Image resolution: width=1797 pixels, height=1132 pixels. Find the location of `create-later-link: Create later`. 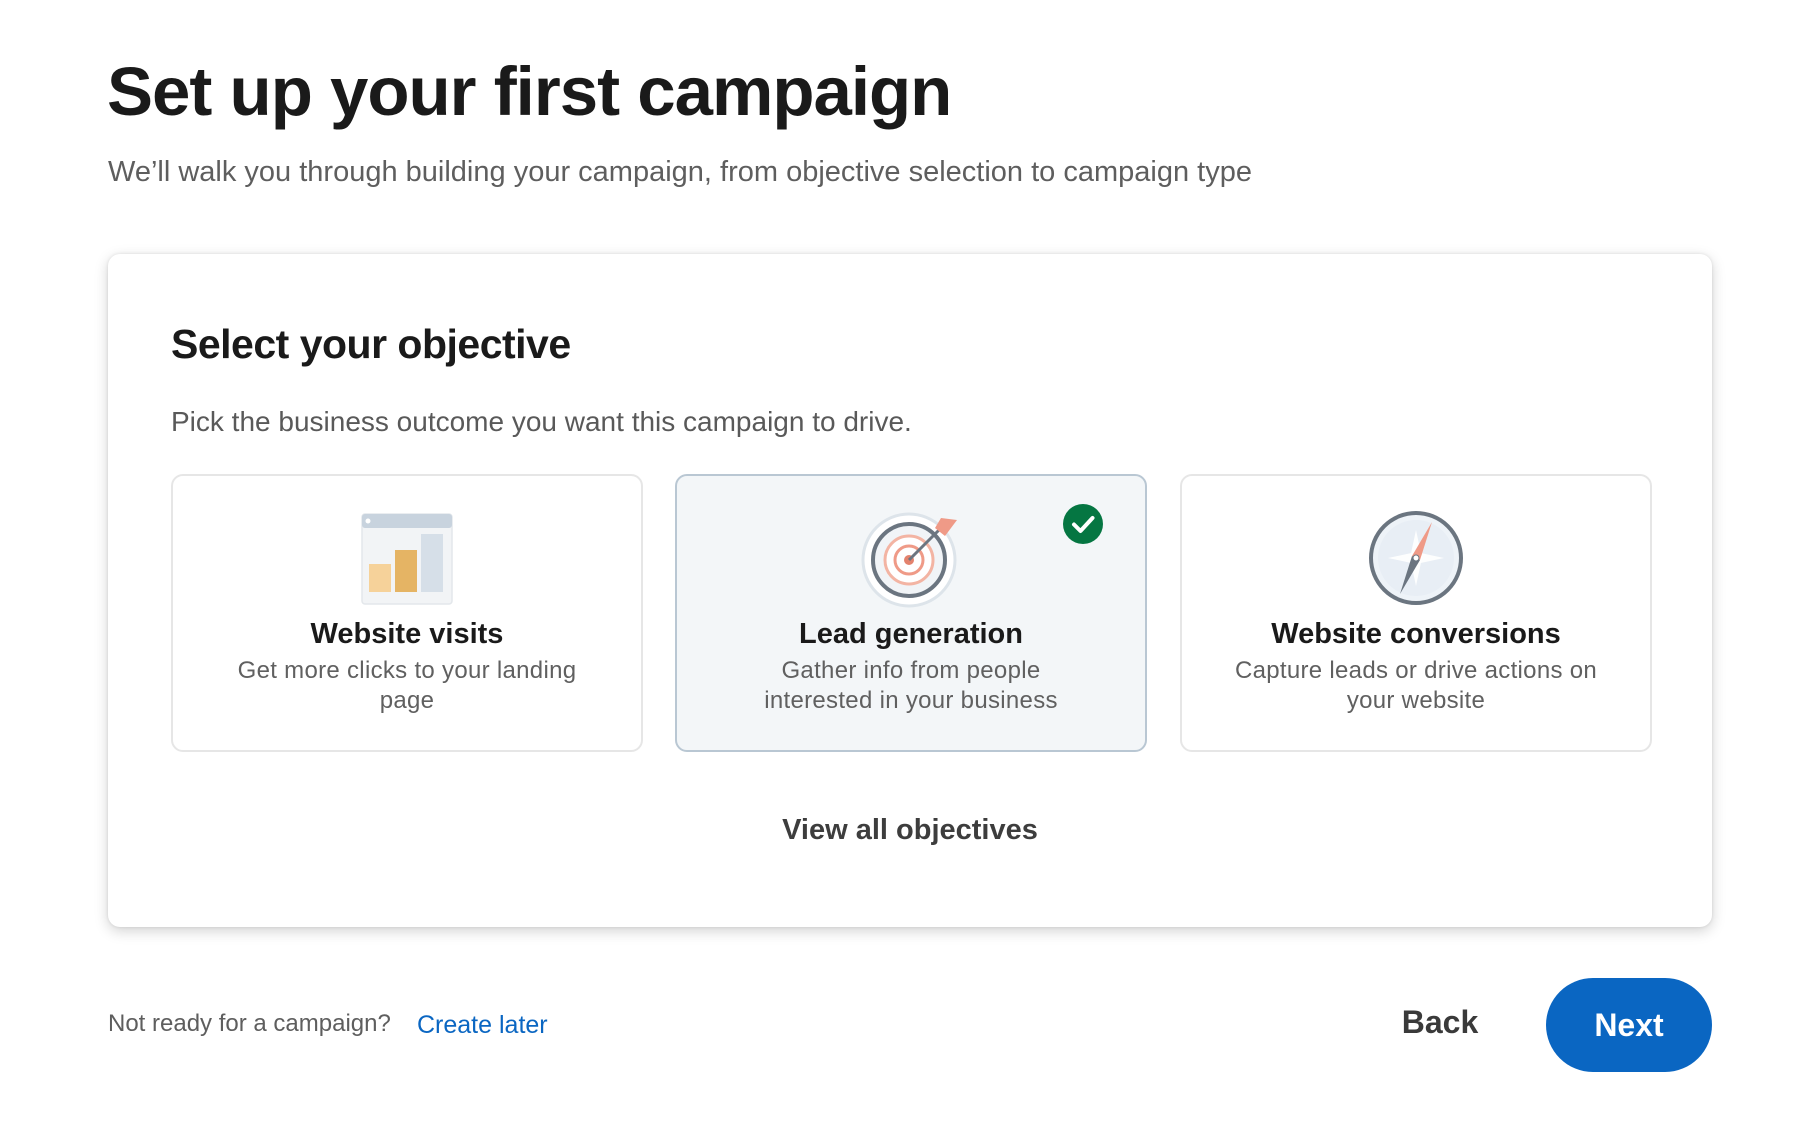

create-later-link: Create later is located at coordinates (482, 1025).